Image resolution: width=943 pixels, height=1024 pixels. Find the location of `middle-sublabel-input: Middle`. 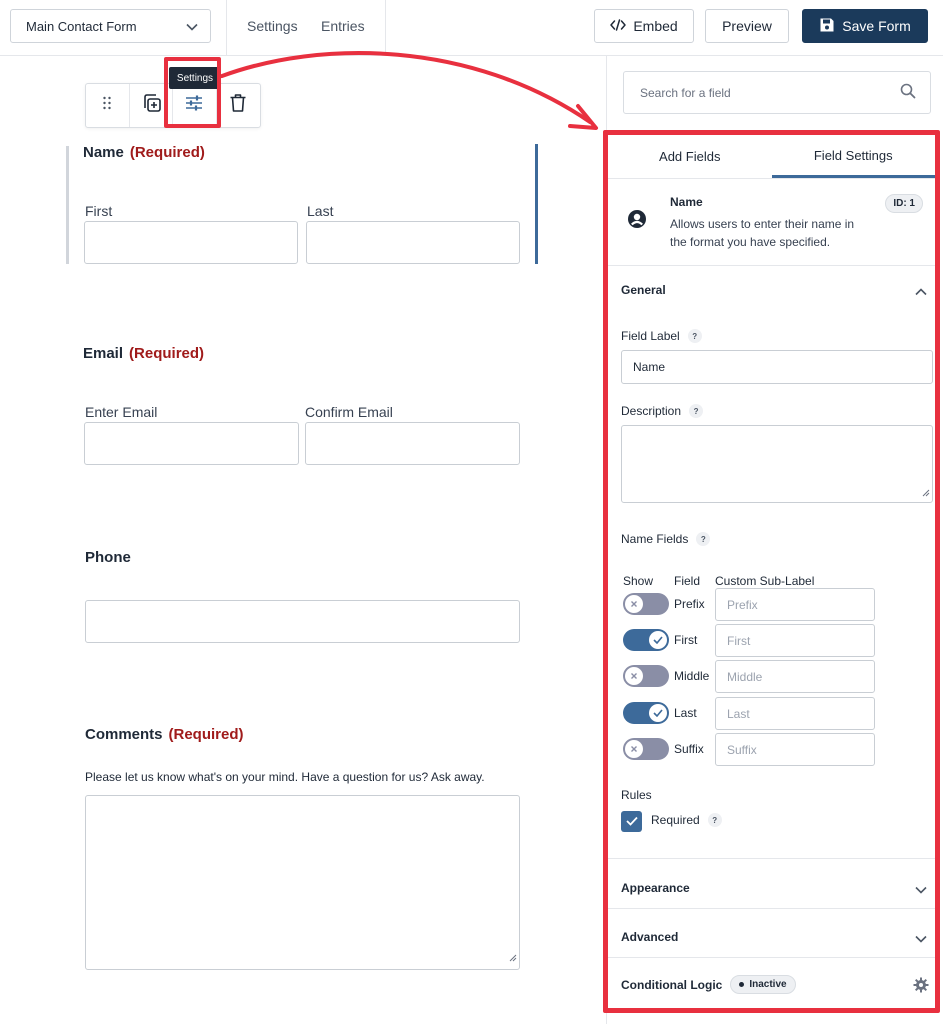

middle-sublabel-input: Middle is located at coordinates (795, 676).